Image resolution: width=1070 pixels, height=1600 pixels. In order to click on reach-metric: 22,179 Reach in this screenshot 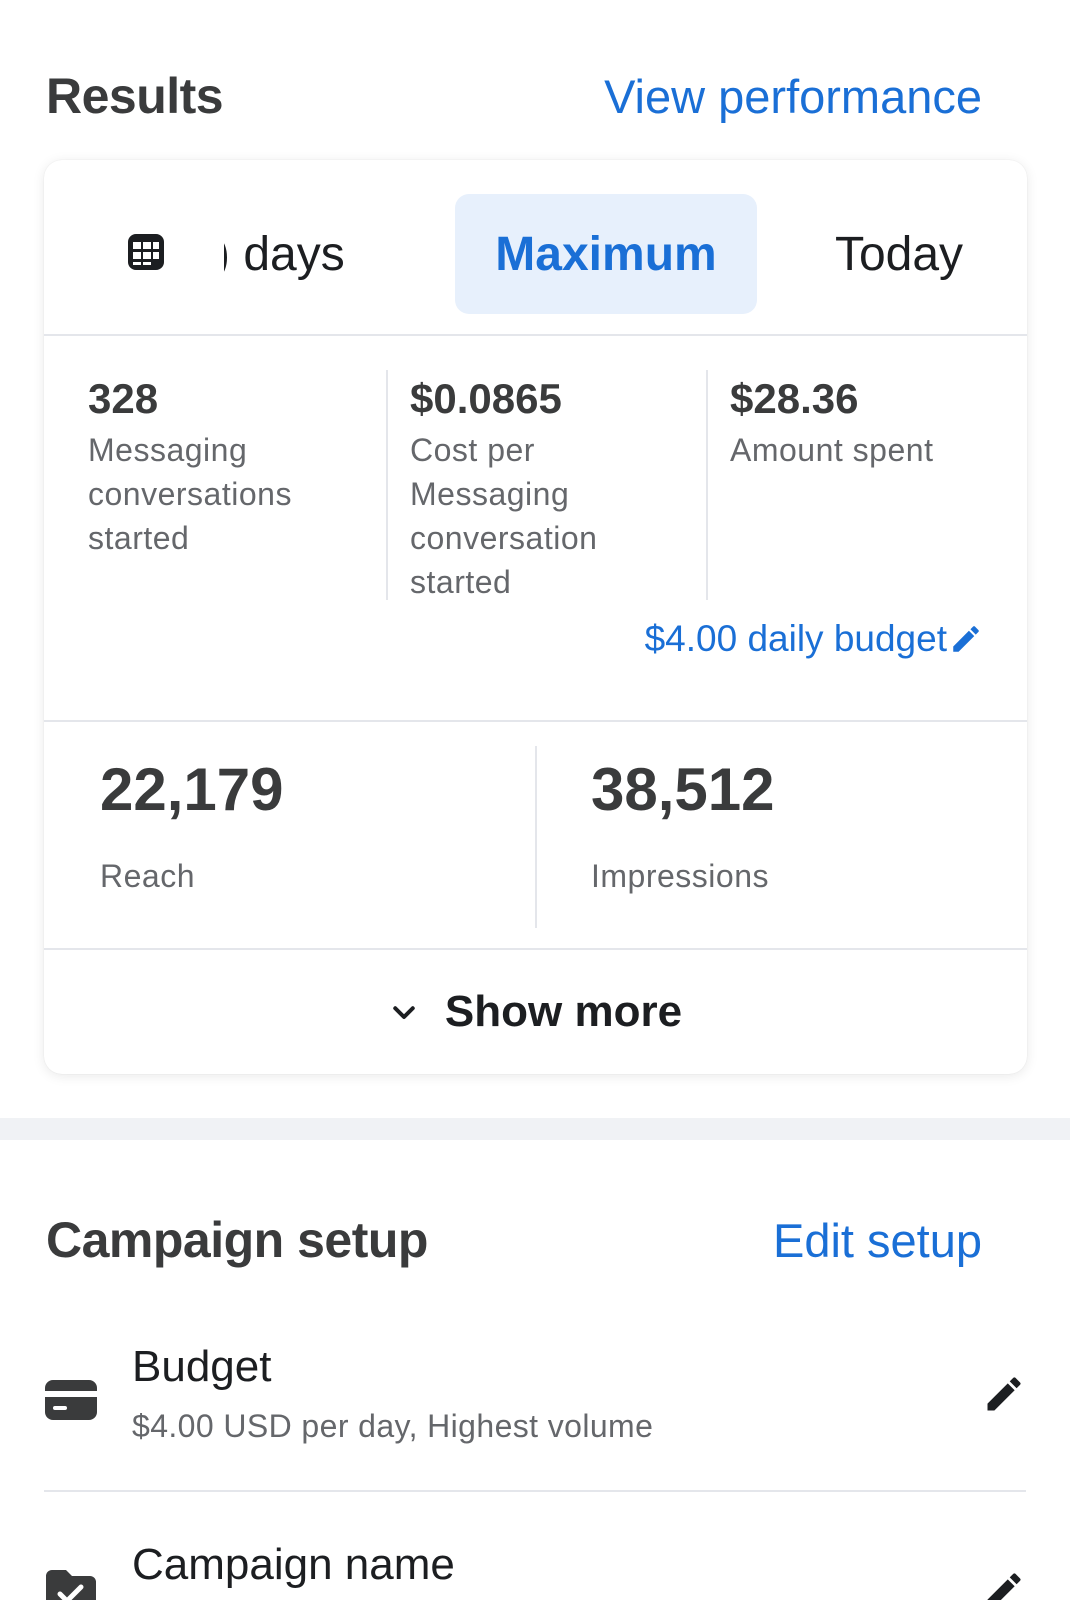, I will do `click(289, 837)`.